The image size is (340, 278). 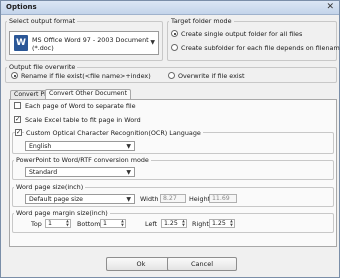 I want to click on bottom-label: Bottom, so click(x=89, y=224).